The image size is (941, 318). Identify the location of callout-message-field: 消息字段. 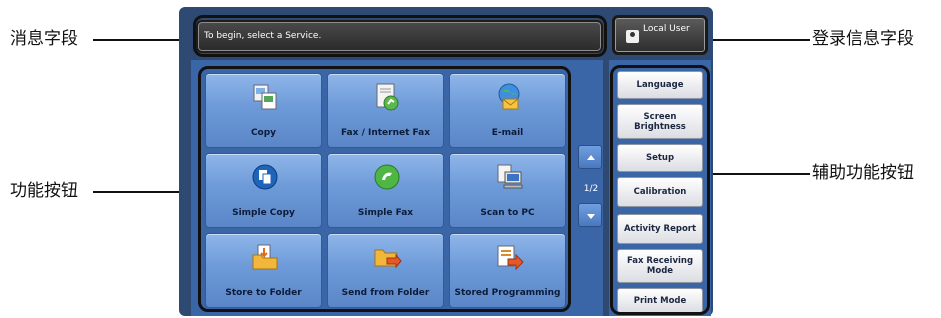
(44, 39).